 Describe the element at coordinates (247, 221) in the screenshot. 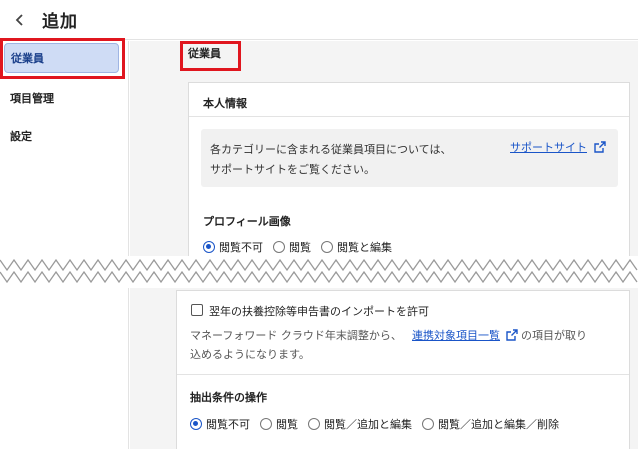

I see `profile-image-label: プロフィール画像` at that location.